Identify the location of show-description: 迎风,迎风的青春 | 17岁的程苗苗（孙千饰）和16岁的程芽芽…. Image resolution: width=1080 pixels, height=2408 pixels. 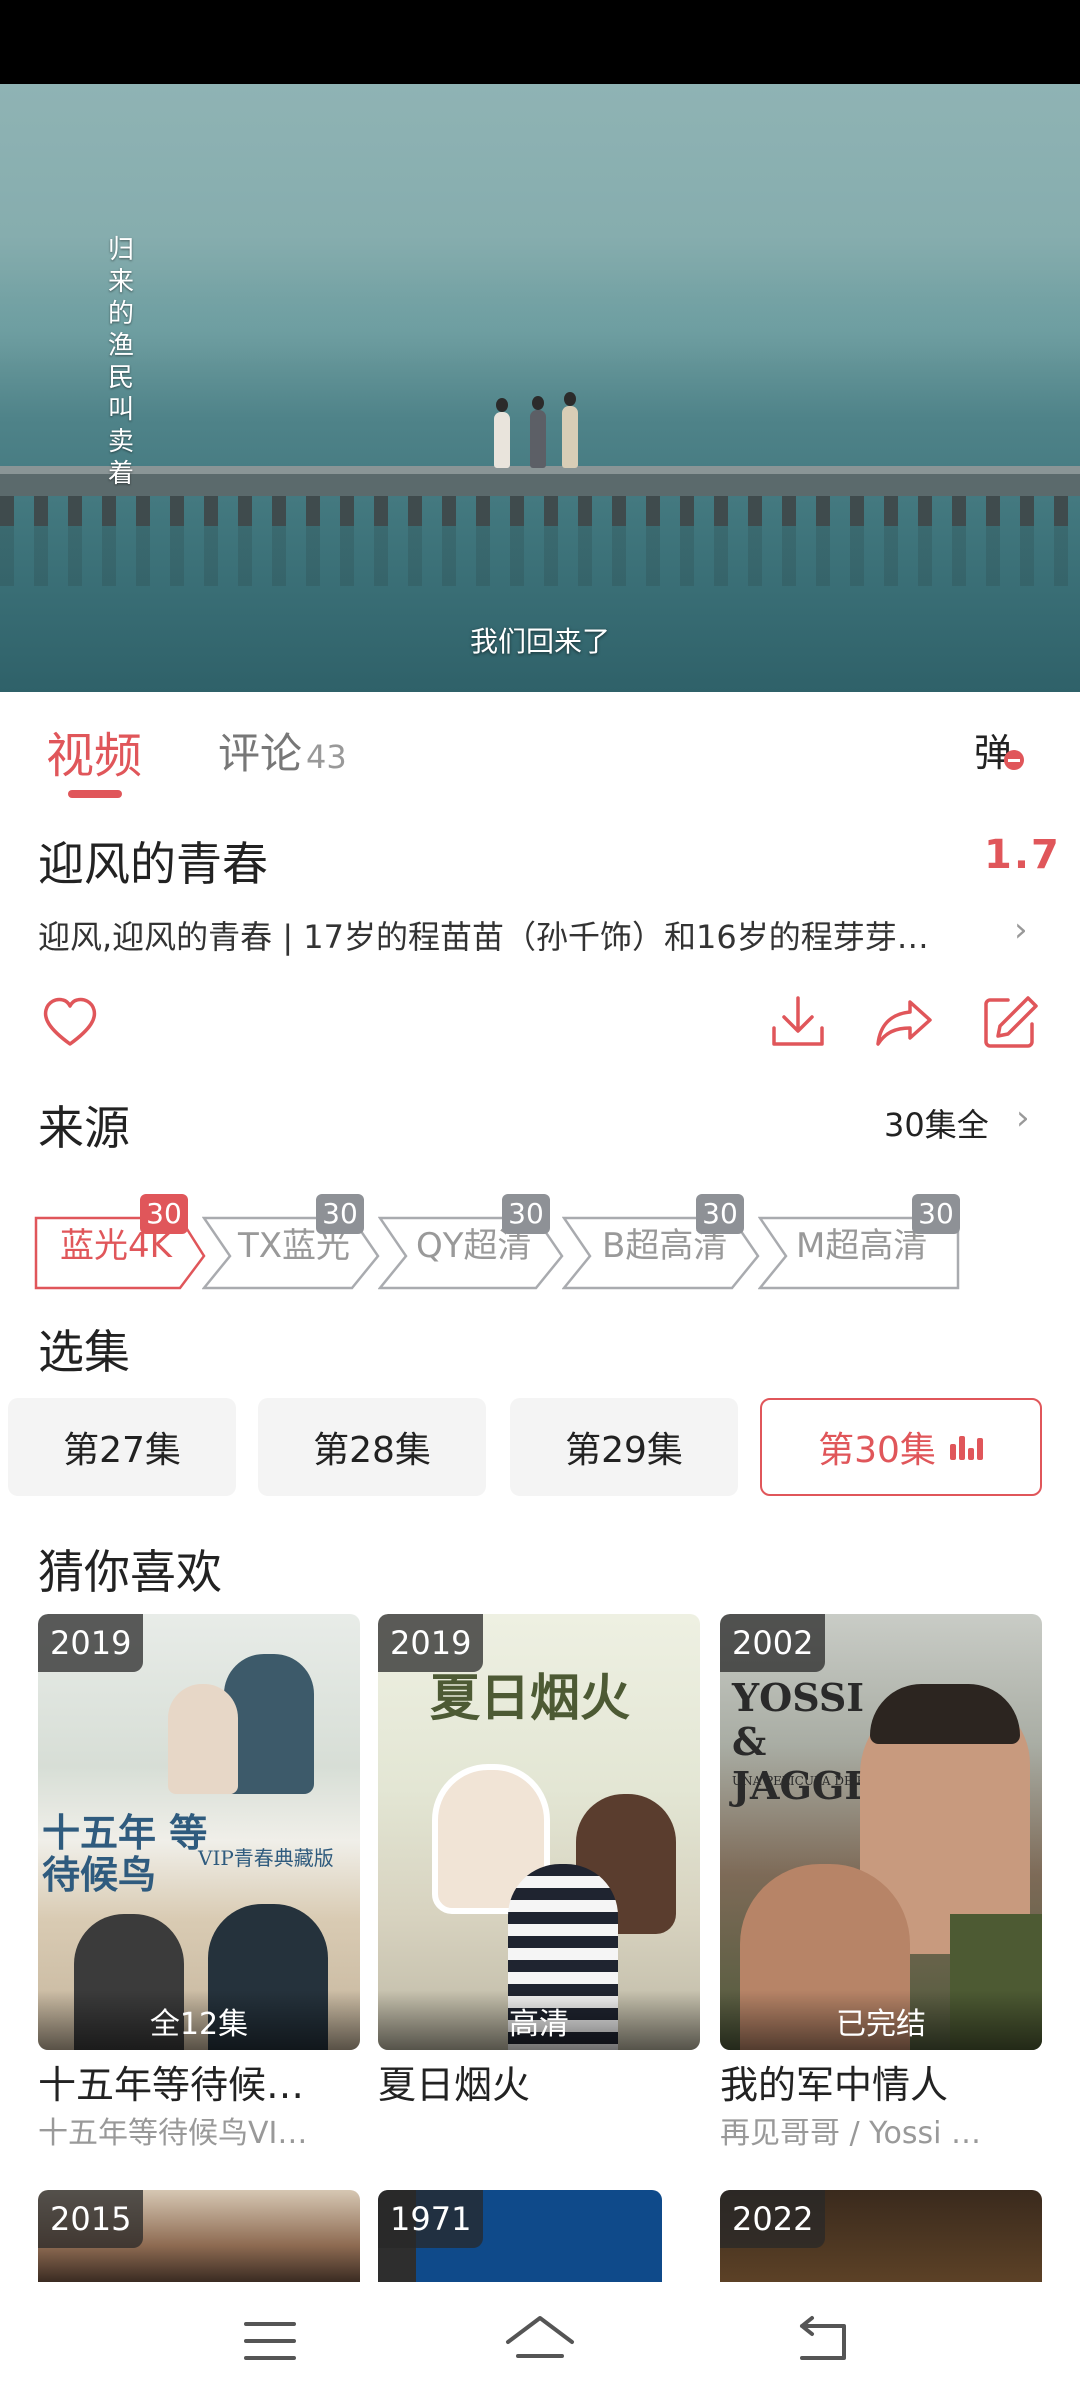
(518, 935).